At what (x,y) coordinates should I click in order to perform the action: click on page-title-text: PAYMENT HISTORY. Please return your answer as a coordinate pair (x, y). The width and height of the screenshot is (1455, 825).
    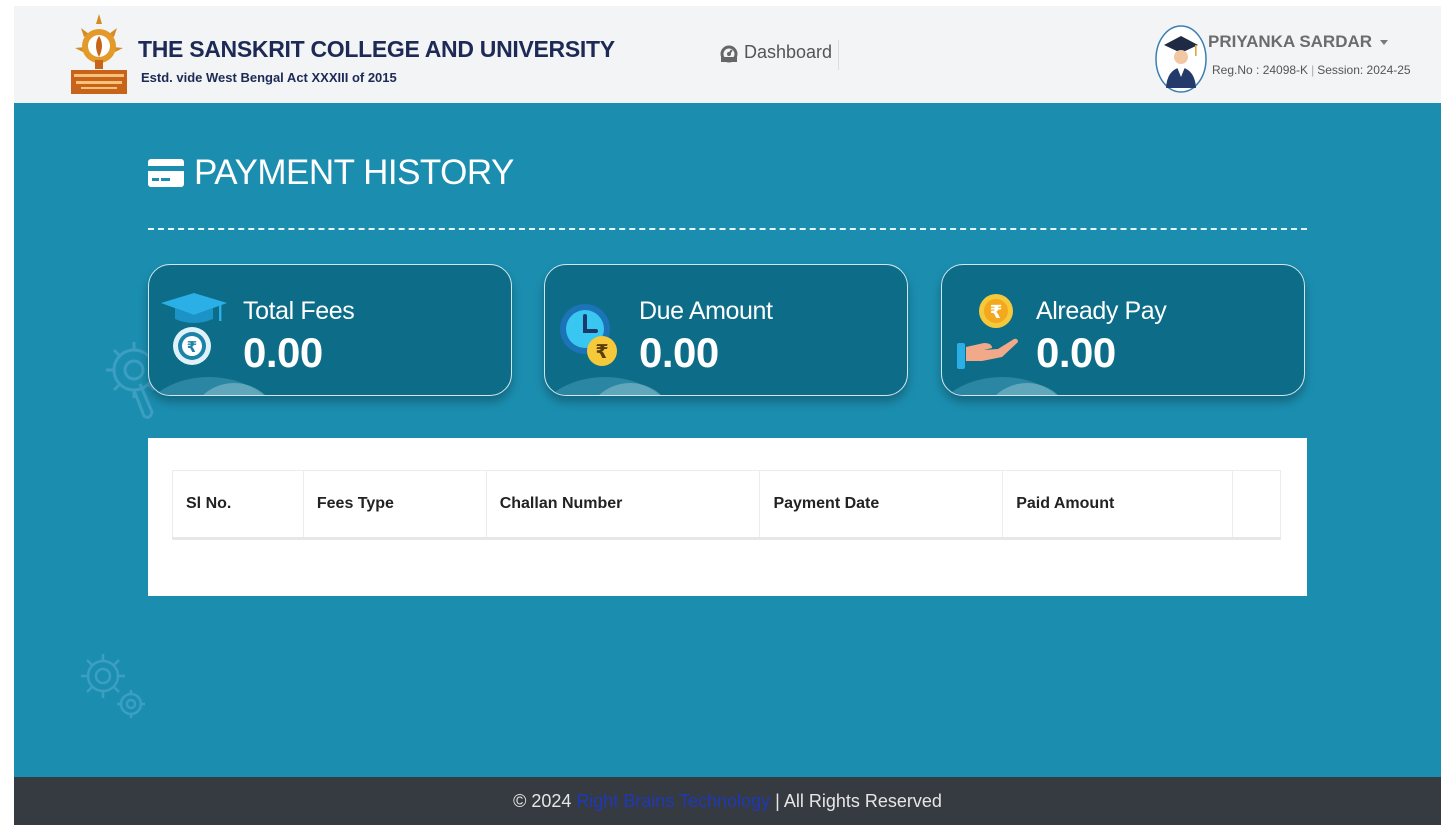
    Looking at the image, I should click on (354, 172).